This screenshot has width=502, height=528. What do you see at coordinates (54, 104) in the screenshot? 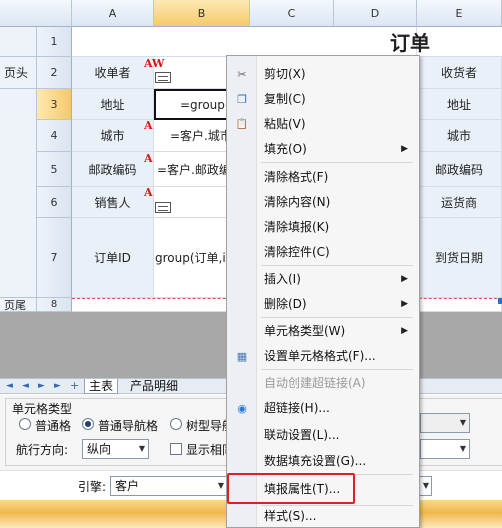
I see `row-header-3: 3` at bounding box center [54, 104].